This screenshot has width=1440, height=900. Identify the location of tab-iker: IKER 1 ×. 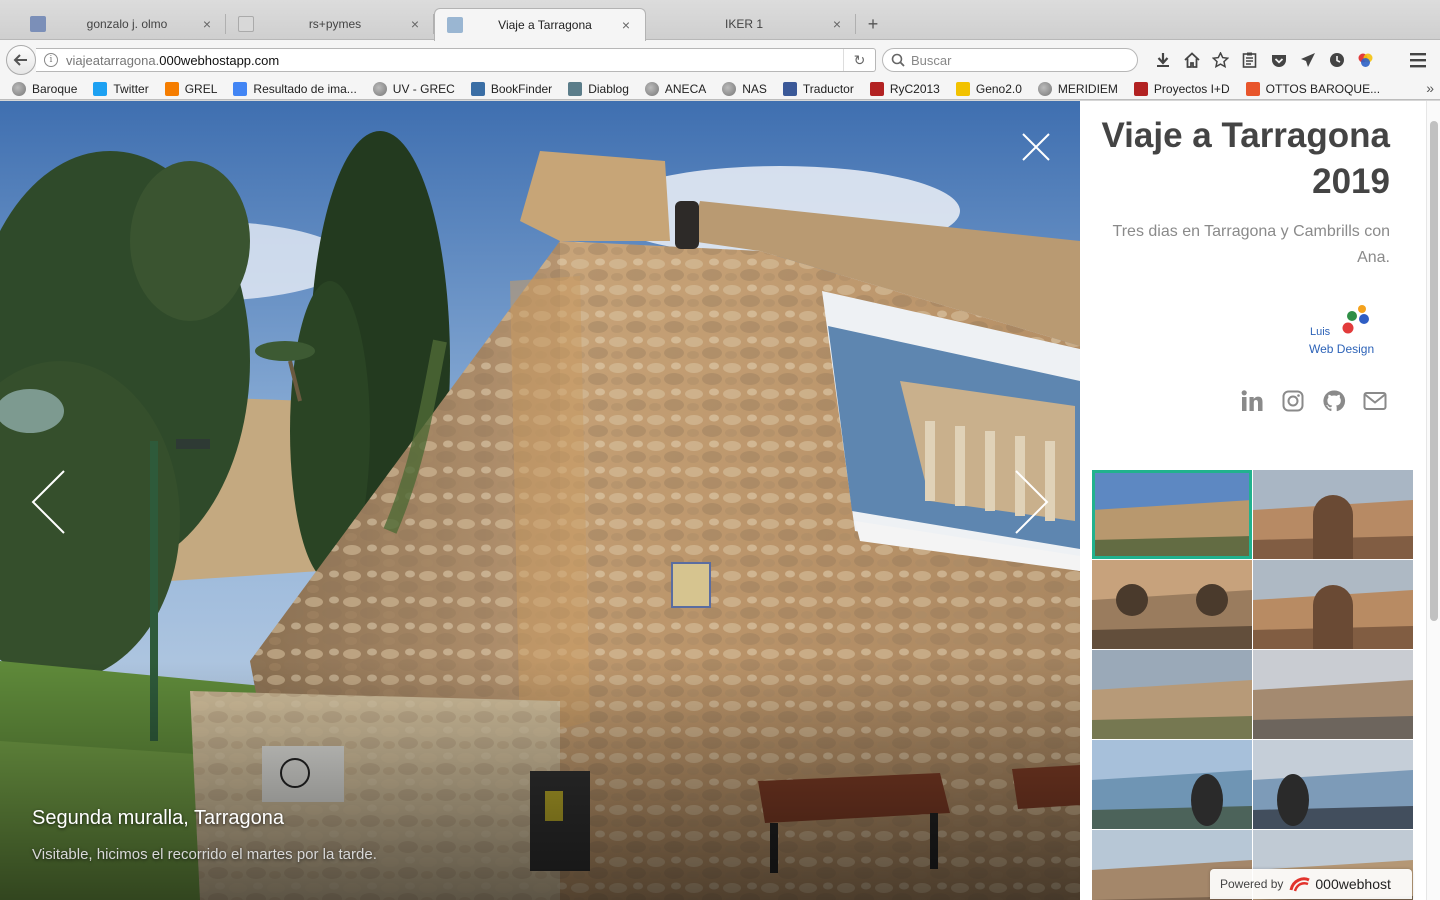
(751, 24).